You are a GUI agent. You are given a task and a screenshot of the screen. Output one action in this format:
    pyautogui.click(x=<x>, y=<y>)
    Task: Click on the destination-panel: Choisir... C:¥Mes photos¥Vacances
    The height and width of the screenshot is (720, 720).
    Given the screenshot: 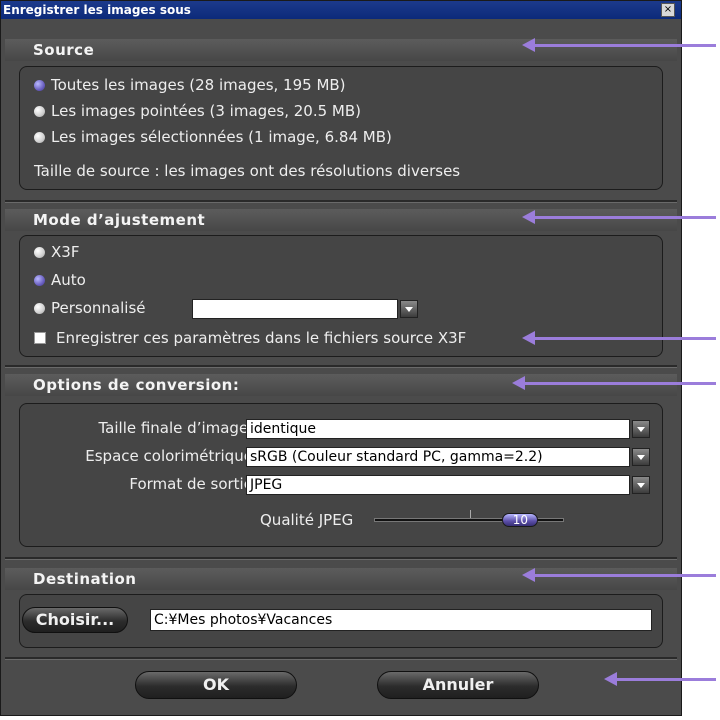 What is the action you would take?
    pyautogui.click(x=341, y=621)
    